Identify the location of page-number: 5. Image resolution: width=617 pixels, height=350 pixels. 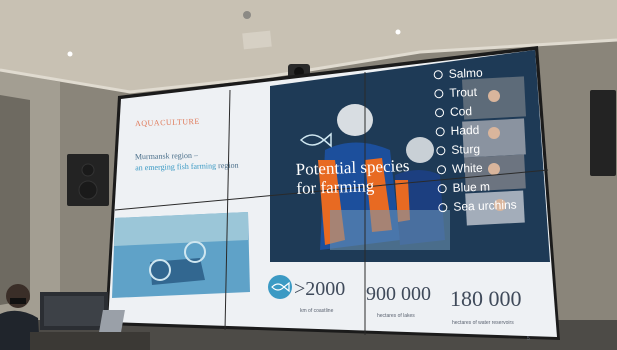
(528, 339).